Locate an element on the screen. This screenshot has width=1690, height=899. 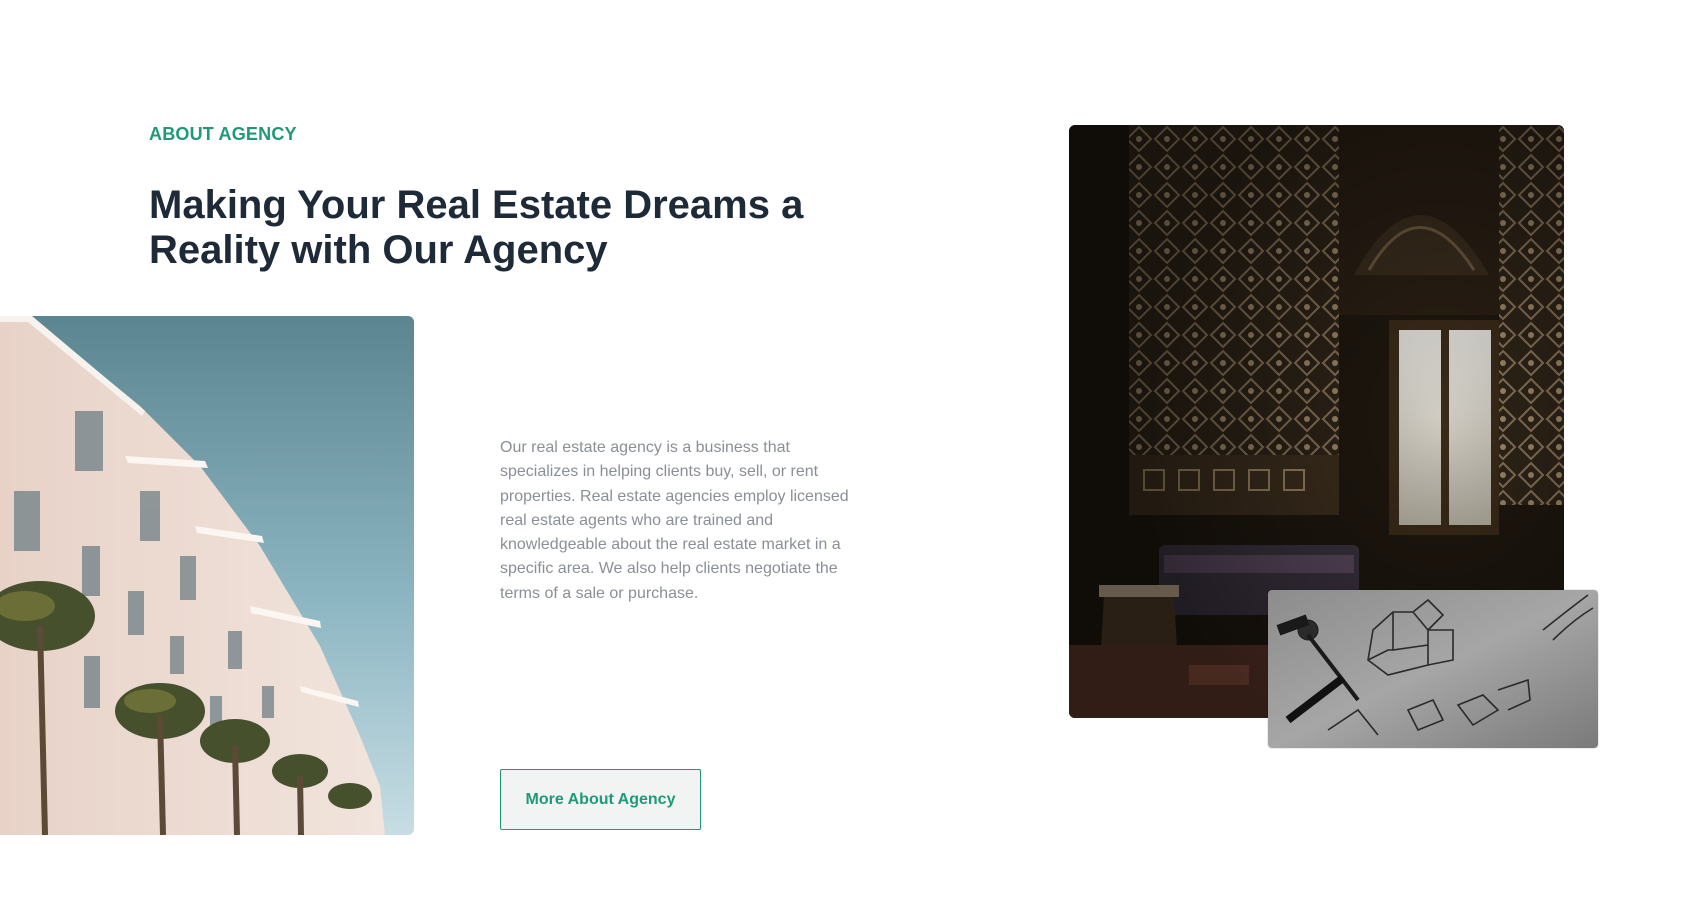
more-about-agency-button: More About Agency is located at coordinates (600, 799).